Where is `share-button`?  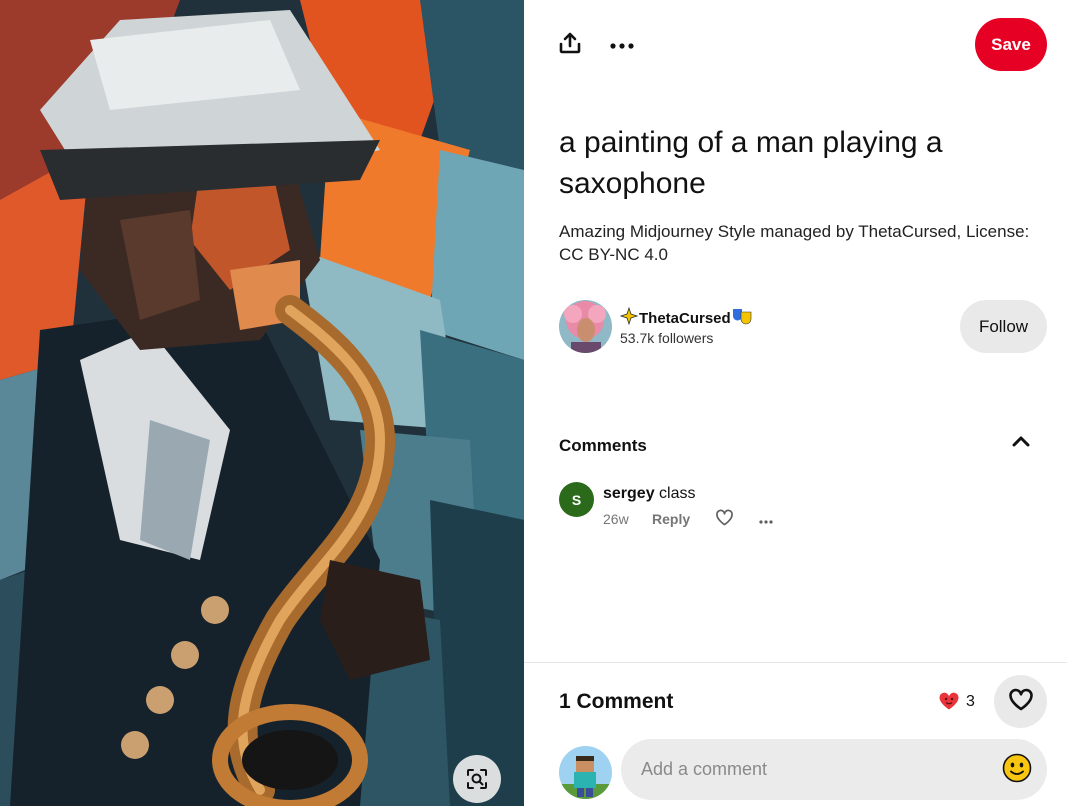 share-button is located at coordinates (570, 45).